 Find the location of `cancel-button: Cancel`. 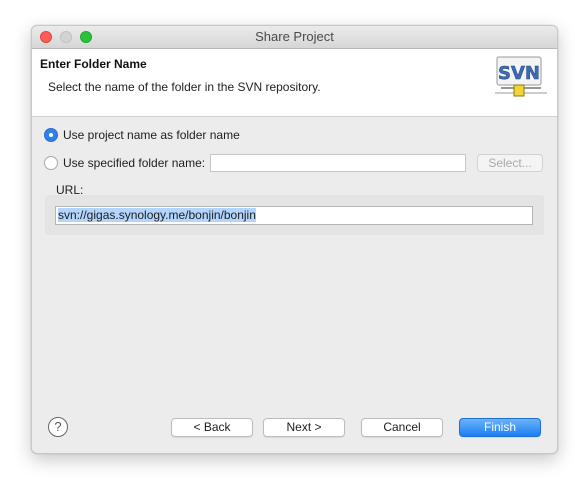

cancel-button: Cancel is located at coordinates (402, 427).